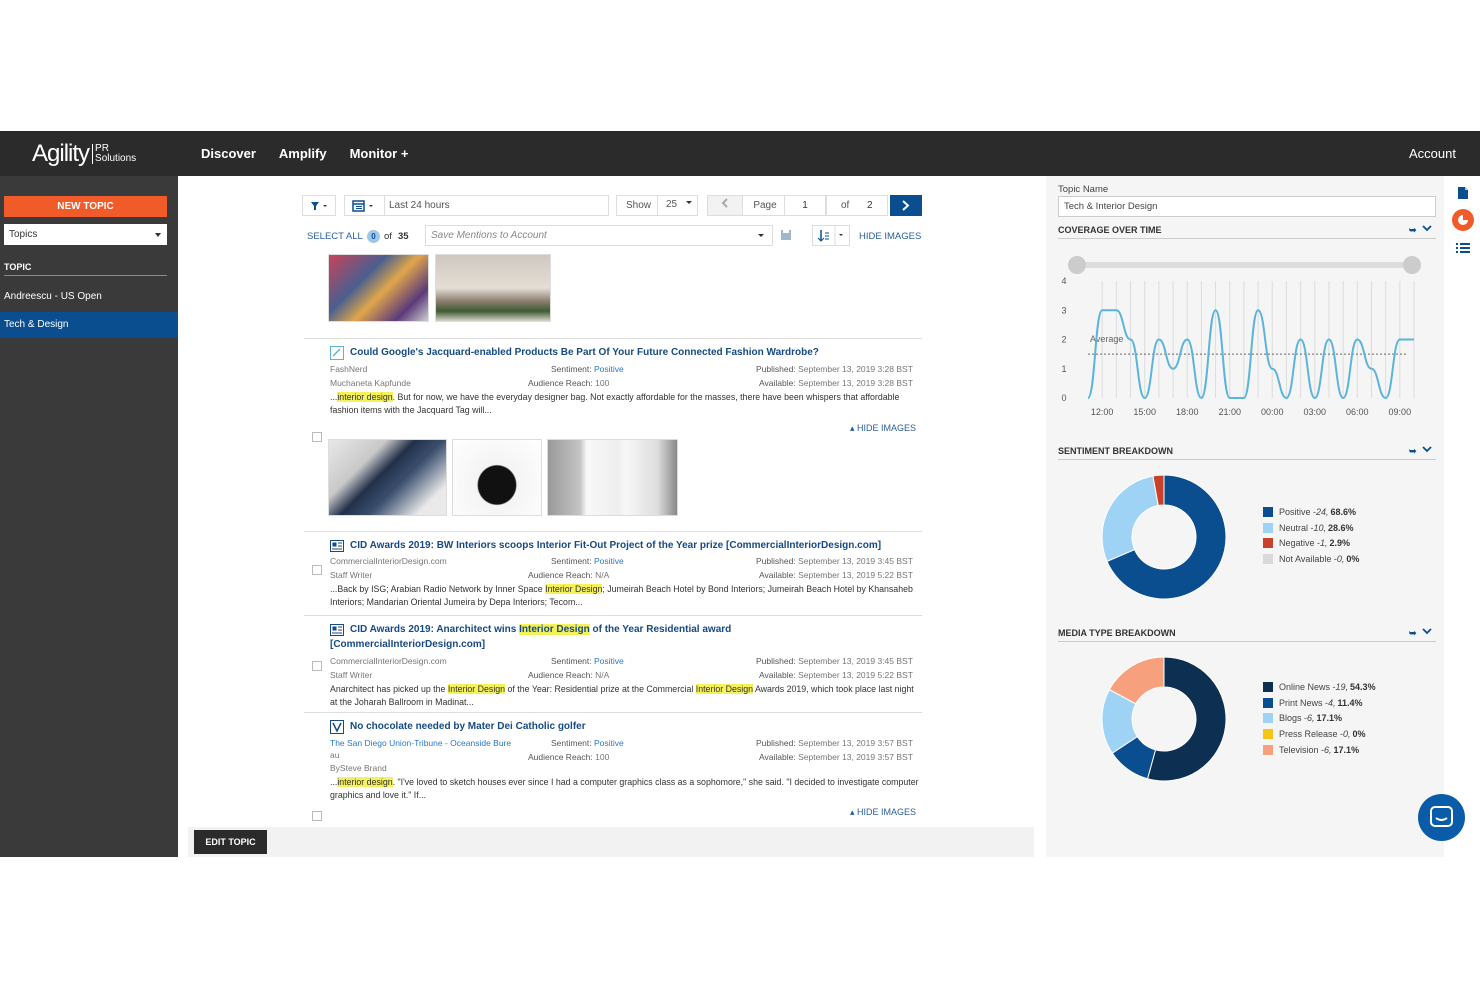  I want to click on account-link: Account, so click(1432, 153).